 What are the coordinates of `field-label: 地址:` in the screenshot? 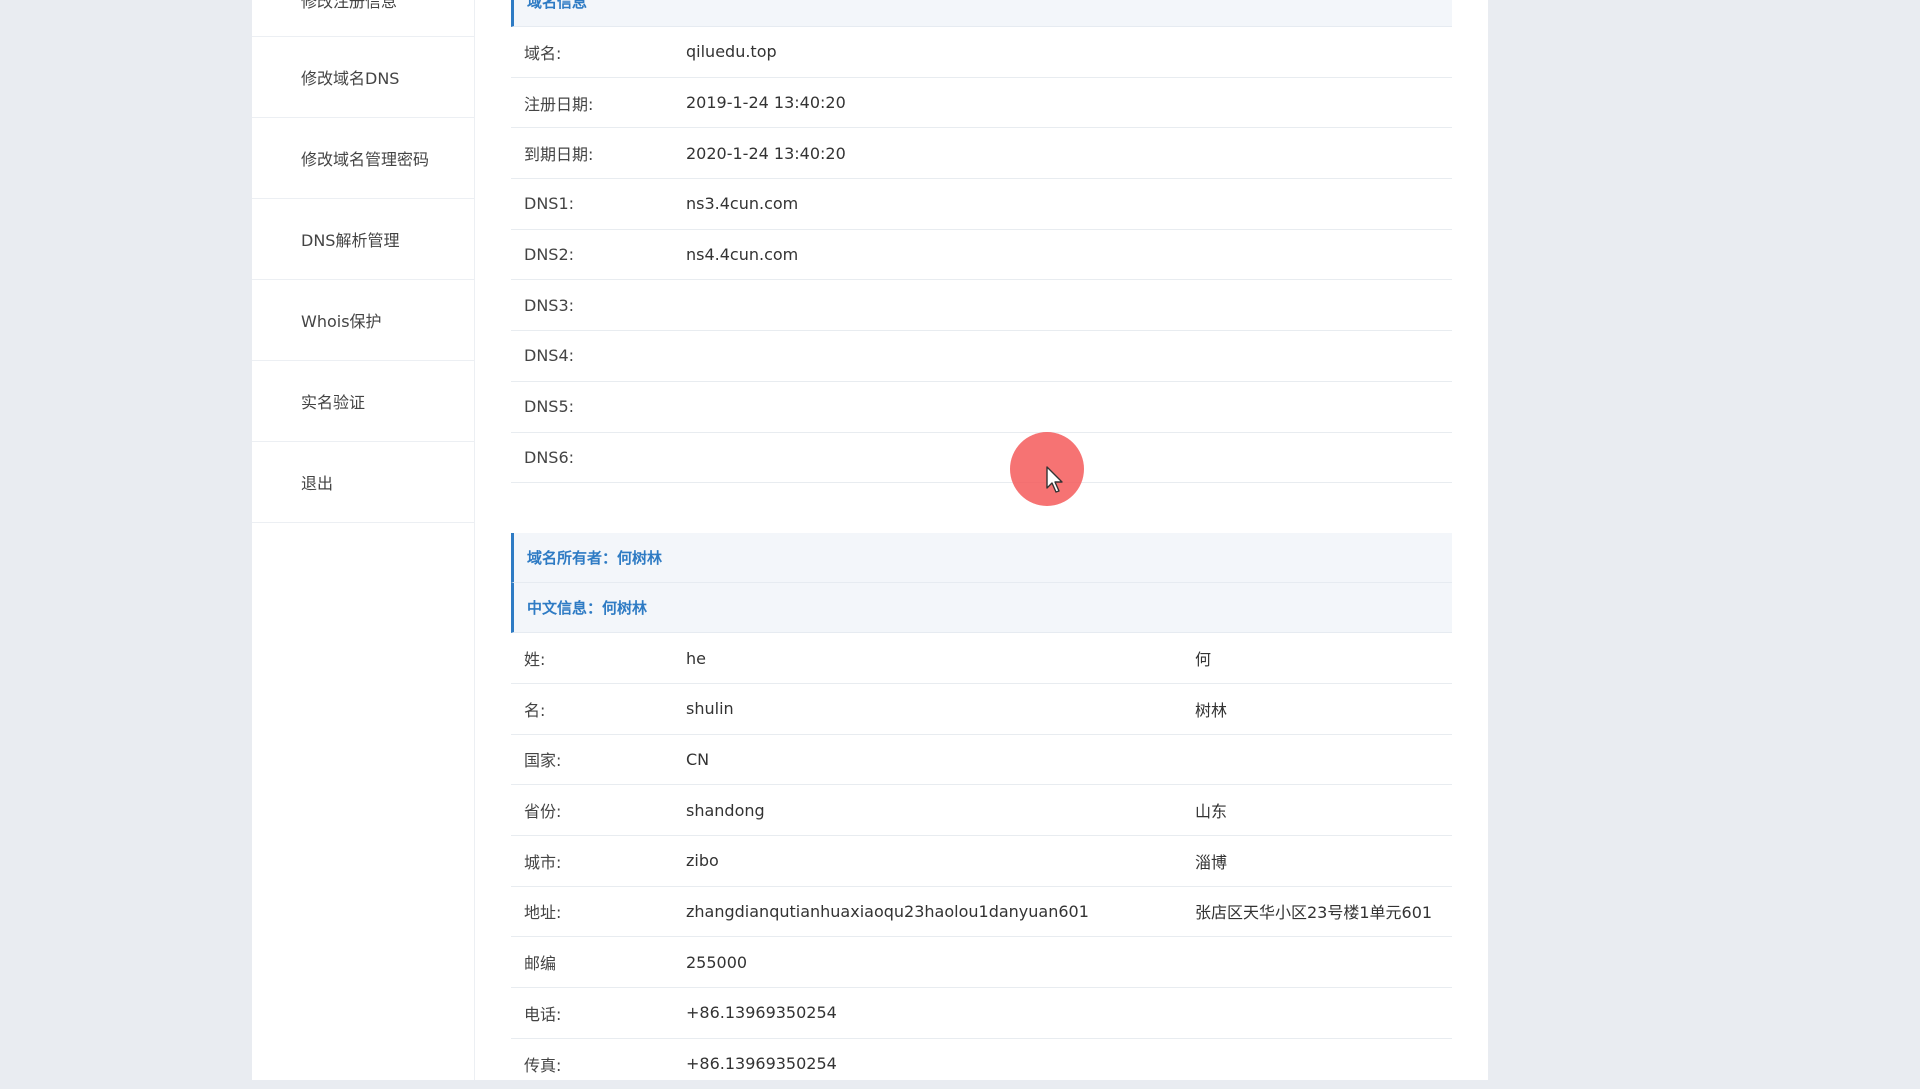 It's located at (543, 913).